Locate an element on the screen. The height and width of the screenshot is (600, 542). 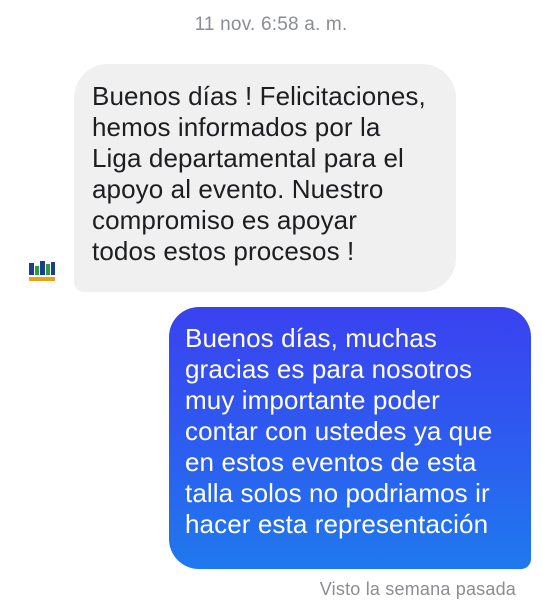
team-logo-icon-graphic is located at coordinates (42, 272).